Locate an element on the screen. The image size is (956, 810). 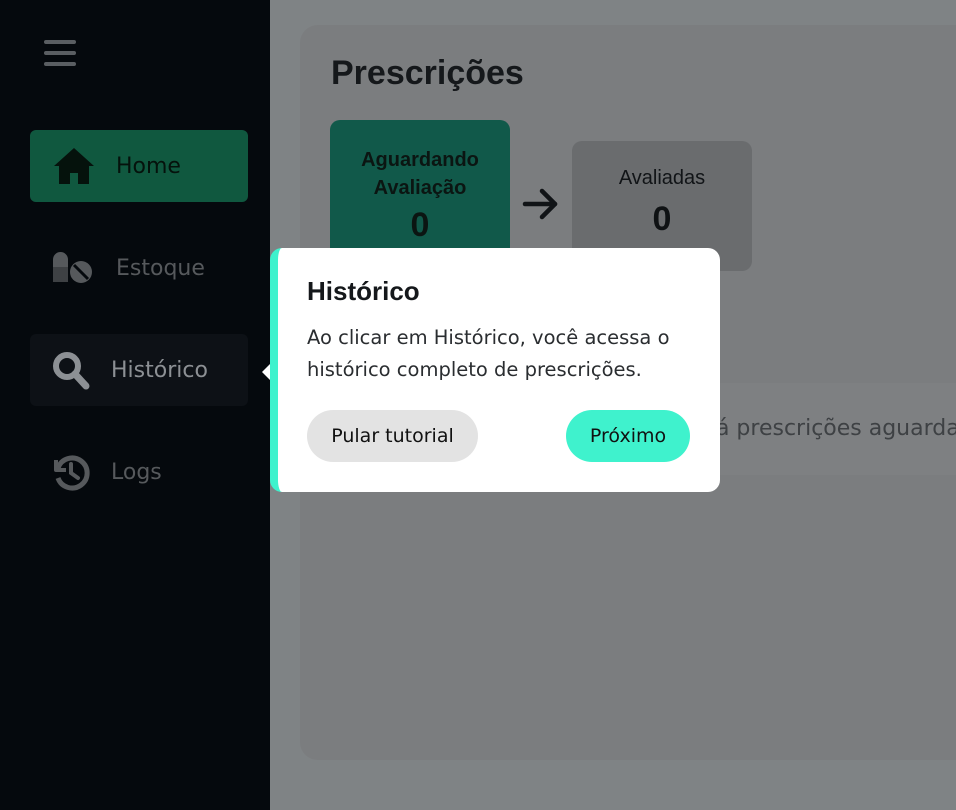
sidebar-item-label: Histórico is located at coordinates (159, 370).